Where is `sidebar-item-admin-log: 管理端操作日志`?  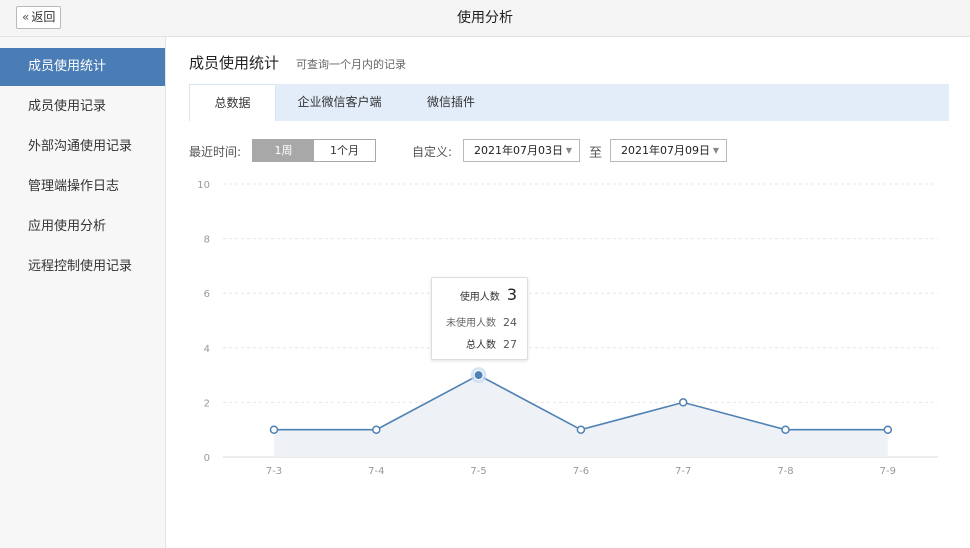
sidebar-item-admin-log: 管理端操作日志 is located at coordinates (82, 187).